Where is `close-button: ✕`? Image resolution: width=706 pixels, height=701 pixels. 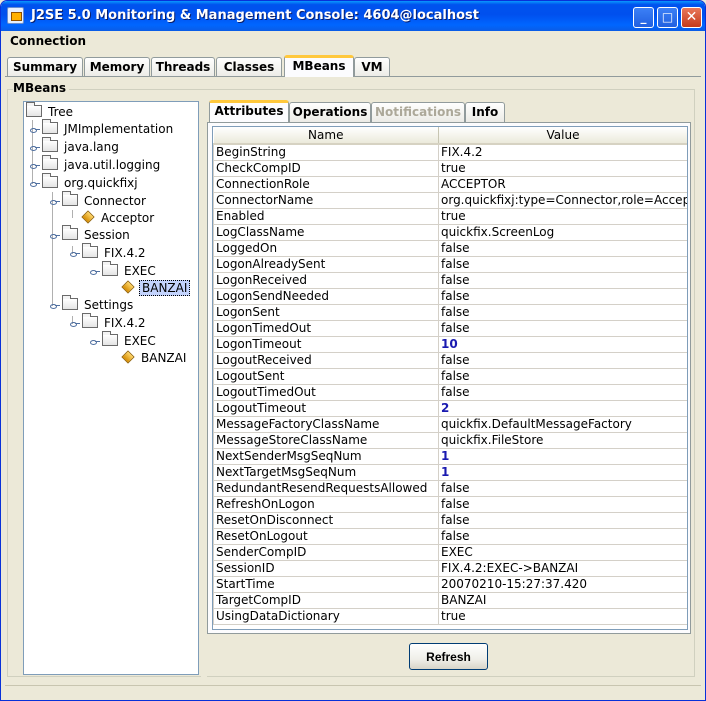 close-button: ✕ is located at coordinates (691, 17).